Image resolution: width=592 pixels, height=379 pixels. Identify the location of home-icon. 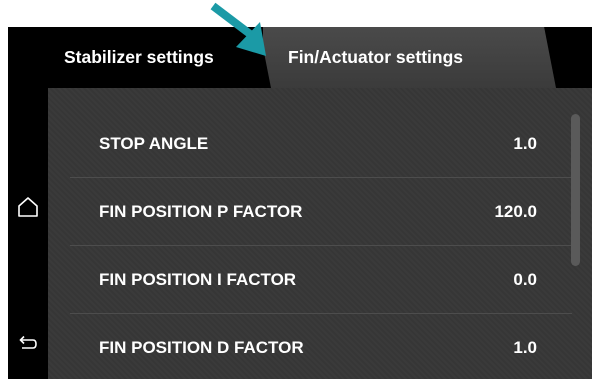
(28, 207).